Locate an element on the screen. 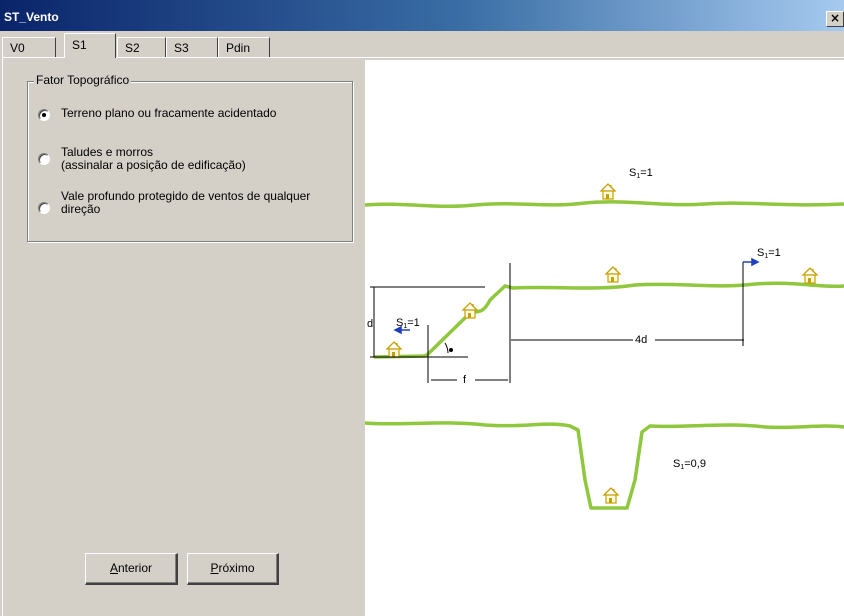 The height and width of the screenshot is (616, 844). title-bar: ST_Vento × is located at coordinates (422, 15).